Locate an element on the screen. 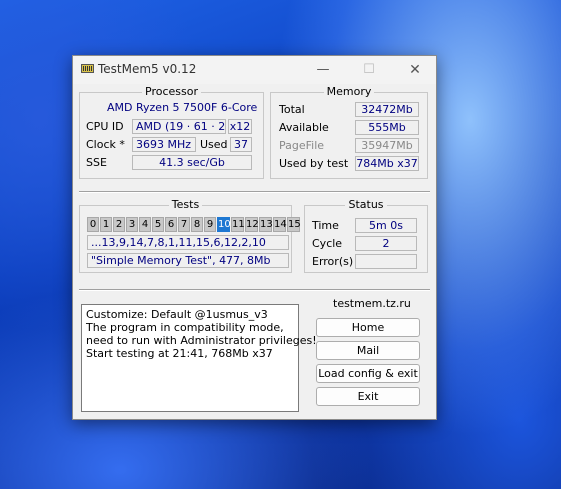 The width and height of the screenshot is (561, 489). log-line: Customize: Default @1usmus_v3 is located at coordinates (177, 314).